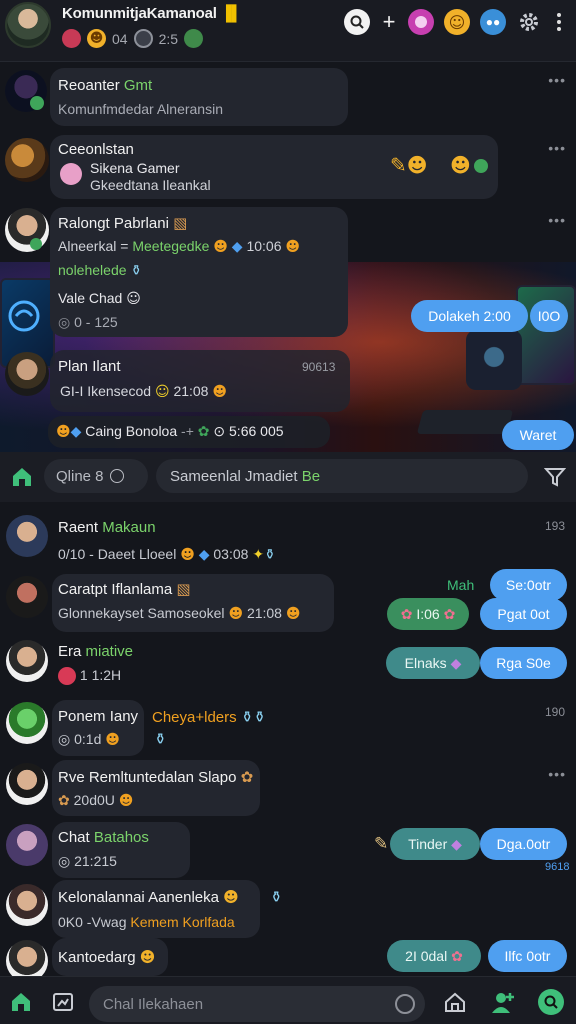 This screenshot has width=576, height=1024. I want to click on clock-icon, so click(405, 1004).